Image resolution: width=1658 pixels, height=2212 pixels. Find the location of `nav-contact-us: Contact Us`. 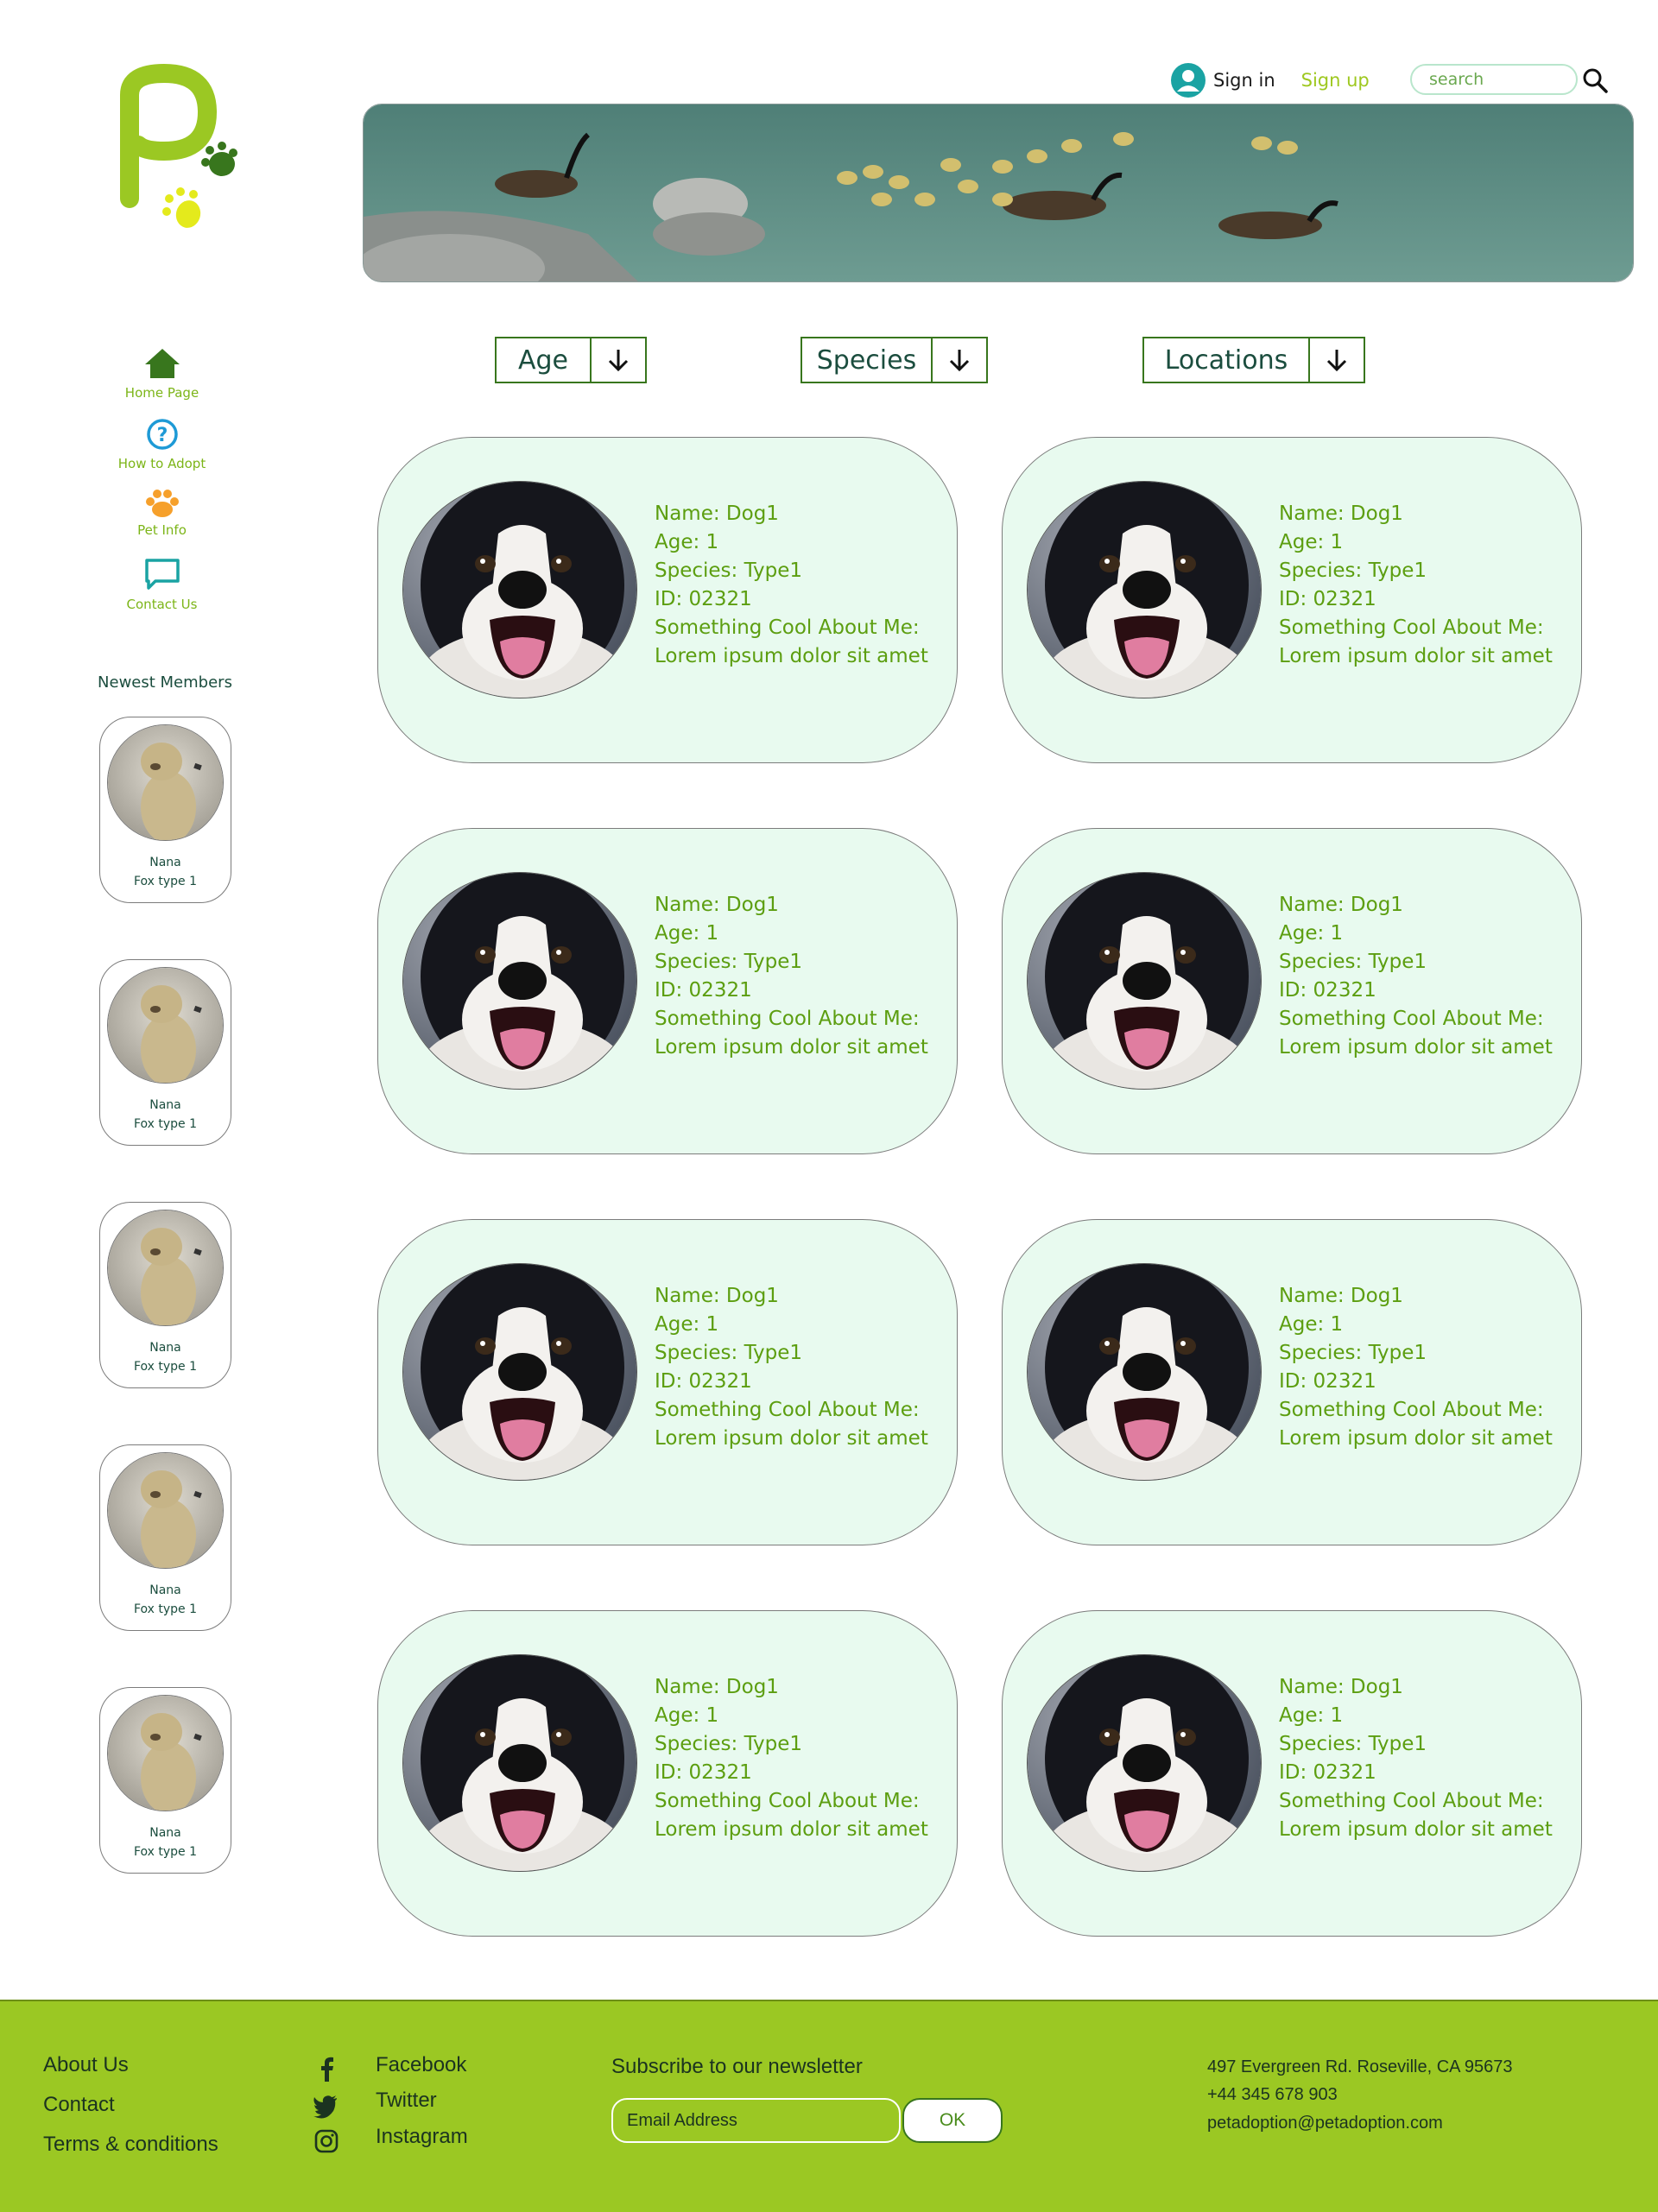

nav-contact-us: Contact Us is located at coordinates (162, 584).